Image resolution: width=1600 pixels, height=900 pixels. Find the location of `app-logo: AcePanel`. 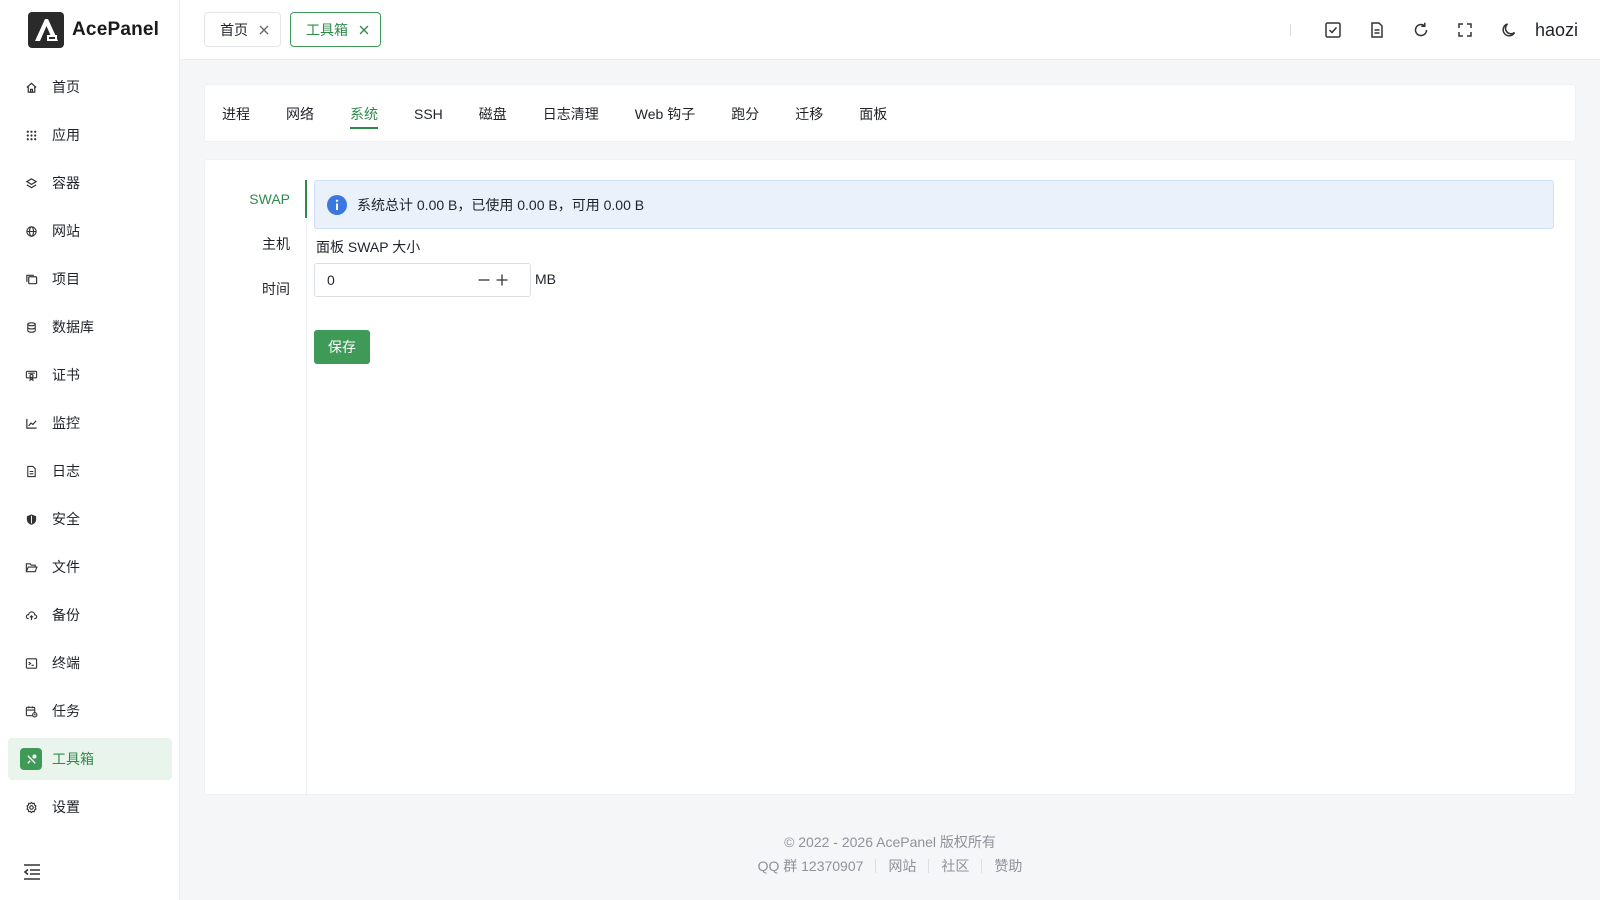

app-logo: AcePanel is located at coordinates (93, 30).